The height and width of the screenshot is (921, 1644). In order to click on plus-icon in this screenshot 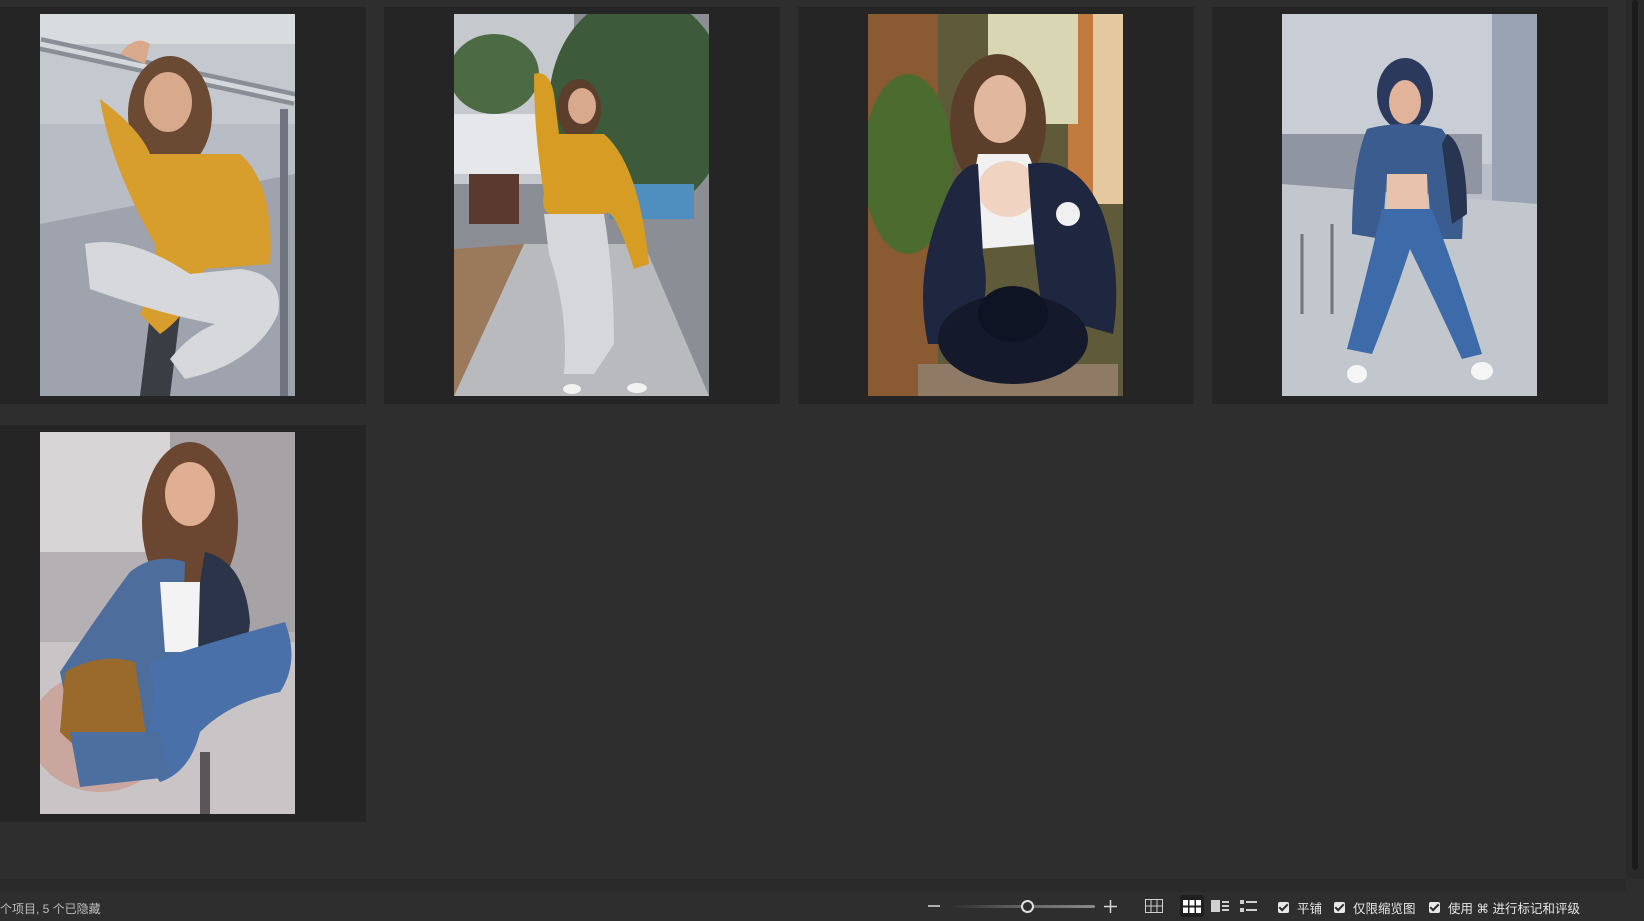, I will do `click(1110, 906)`.